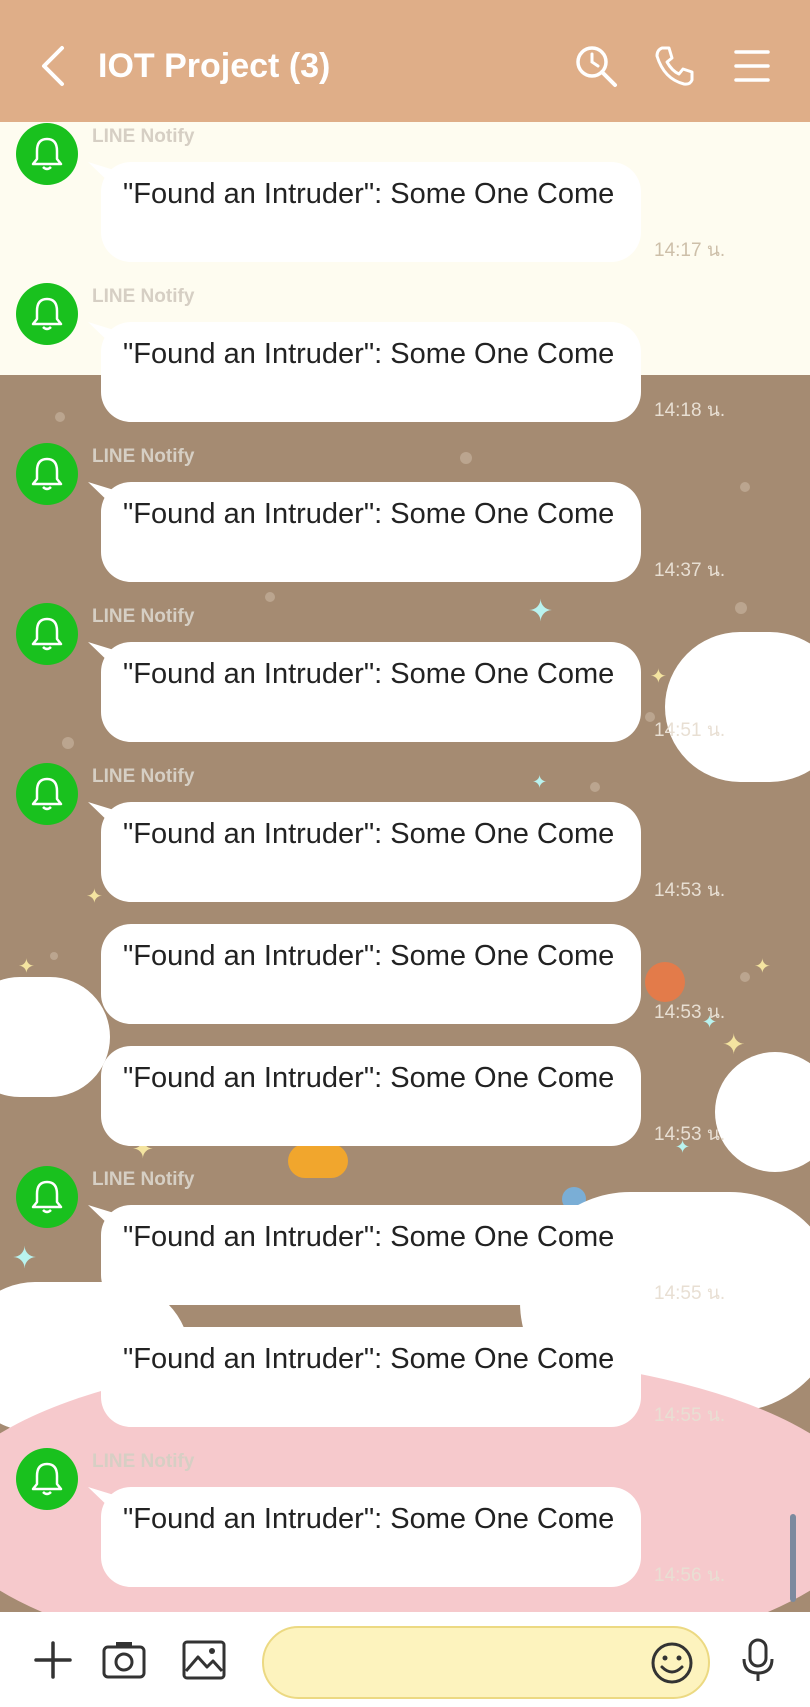 Image resolution: width=810 pixels, height=1707 pixels. What do you see at coordinates (737, 707) in the screenshot?
I see `cloud-decoration` at bounding box center [737, 707].